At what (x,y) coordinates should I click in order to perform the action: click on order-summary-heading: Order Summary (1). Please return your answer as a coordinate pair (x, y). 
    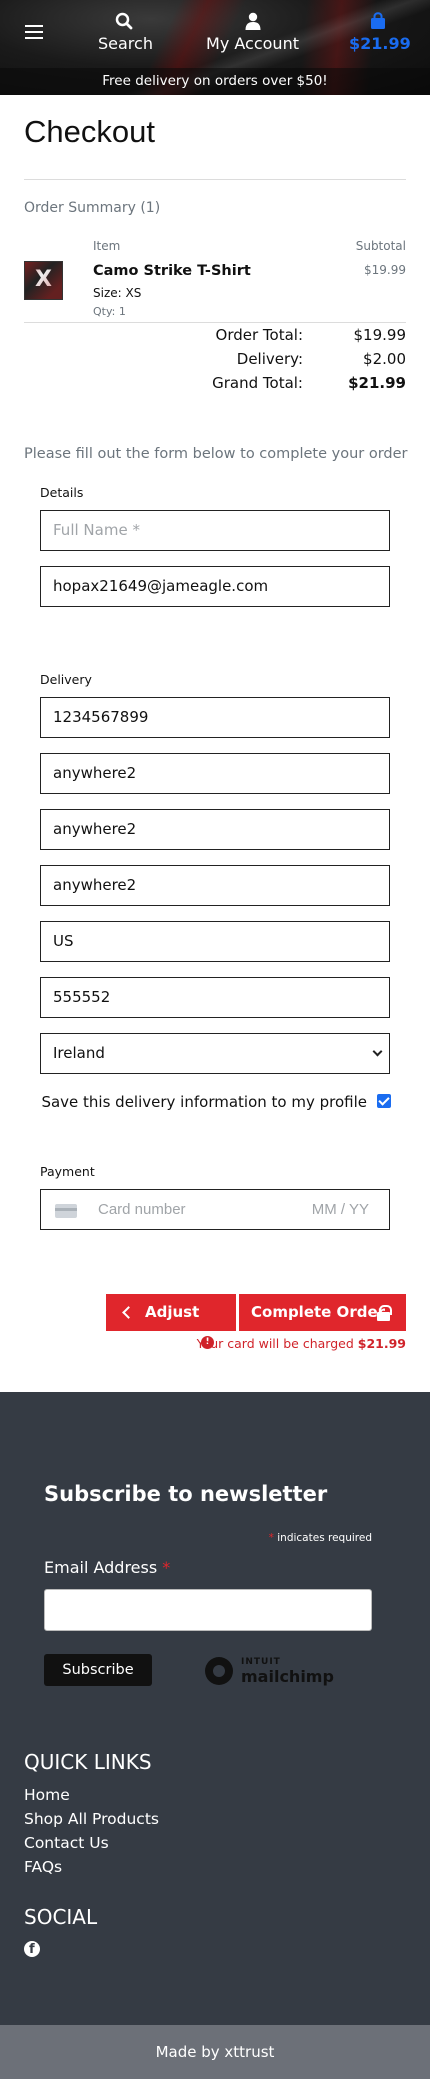
    Looking at the image, I should click on (92, 208).